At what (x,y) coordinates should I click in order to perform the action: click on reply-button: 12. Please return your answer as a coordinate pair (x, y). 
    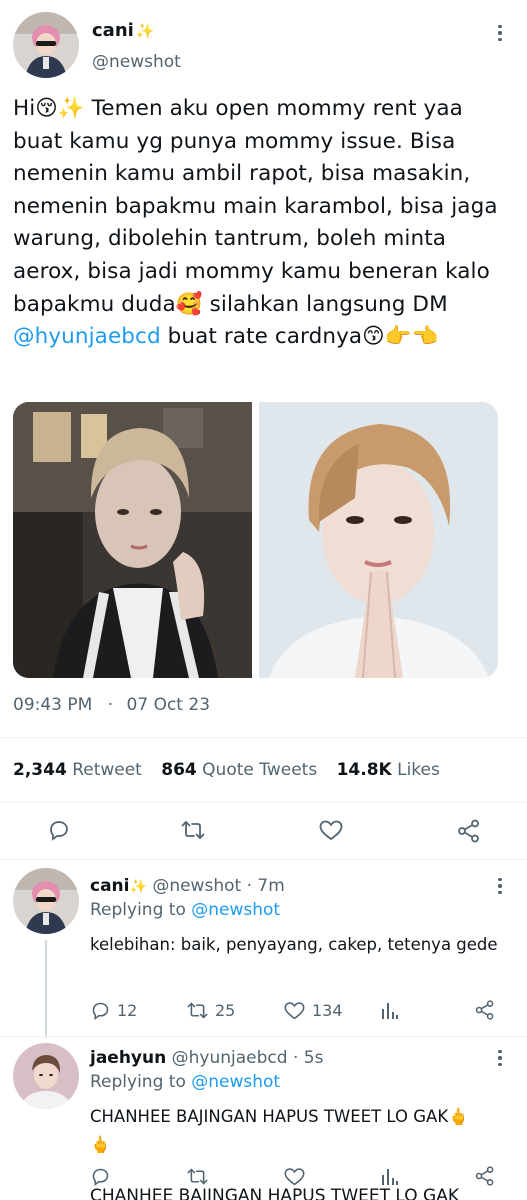
    Looking at the image, I should click on (113, 1010).